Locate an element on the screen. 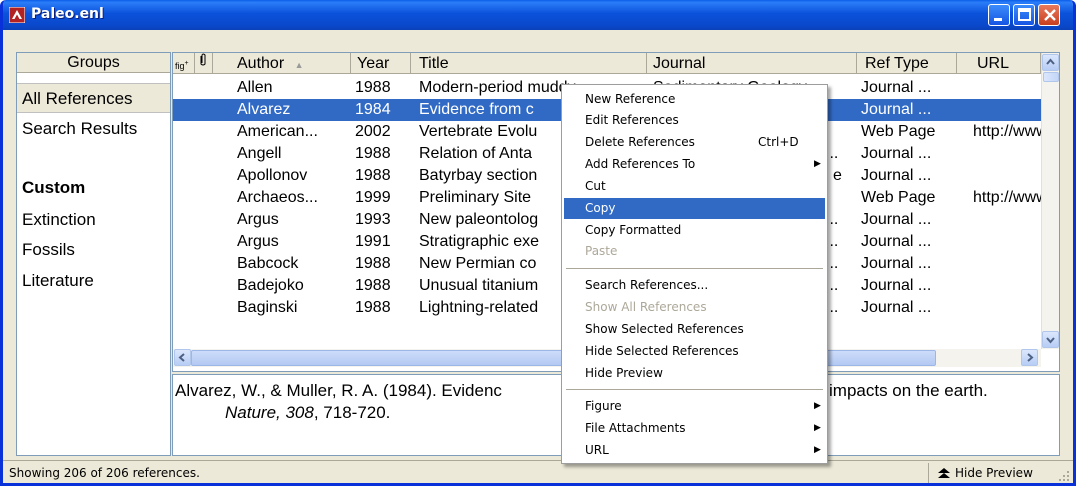 This screenshot has width=1076, height=486. group-literature: Literature is located at coordinates (58, 281).